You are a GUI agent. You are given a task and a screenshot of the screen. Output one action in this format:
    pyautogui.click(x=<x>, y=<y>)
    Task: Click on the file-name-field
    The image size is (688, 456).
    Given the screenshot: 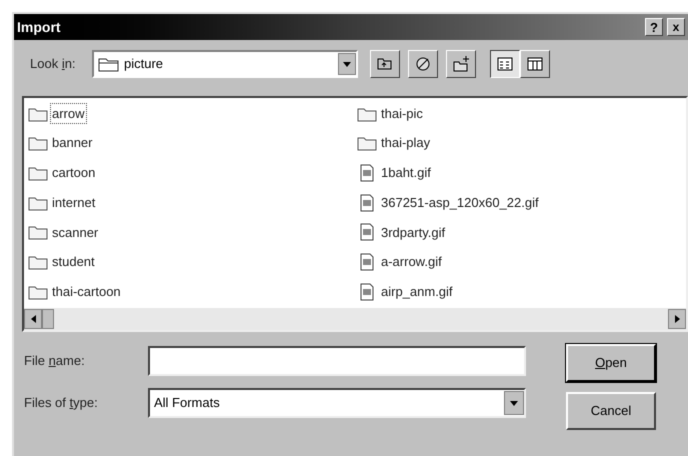 What is the action you would take?
    pyautogui.click(x=337, y=361)
    